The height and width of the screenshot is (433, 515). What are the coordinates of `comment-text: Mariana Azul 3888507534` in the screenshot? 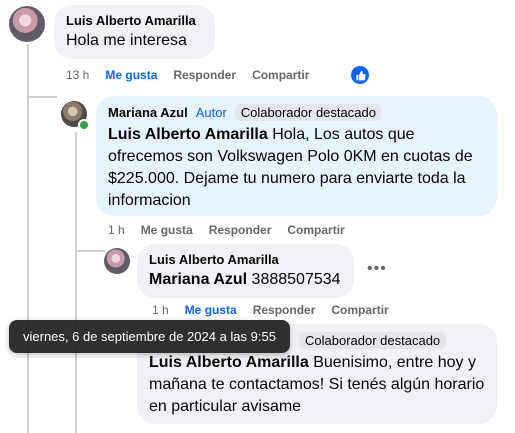 It's located at (245, 280).